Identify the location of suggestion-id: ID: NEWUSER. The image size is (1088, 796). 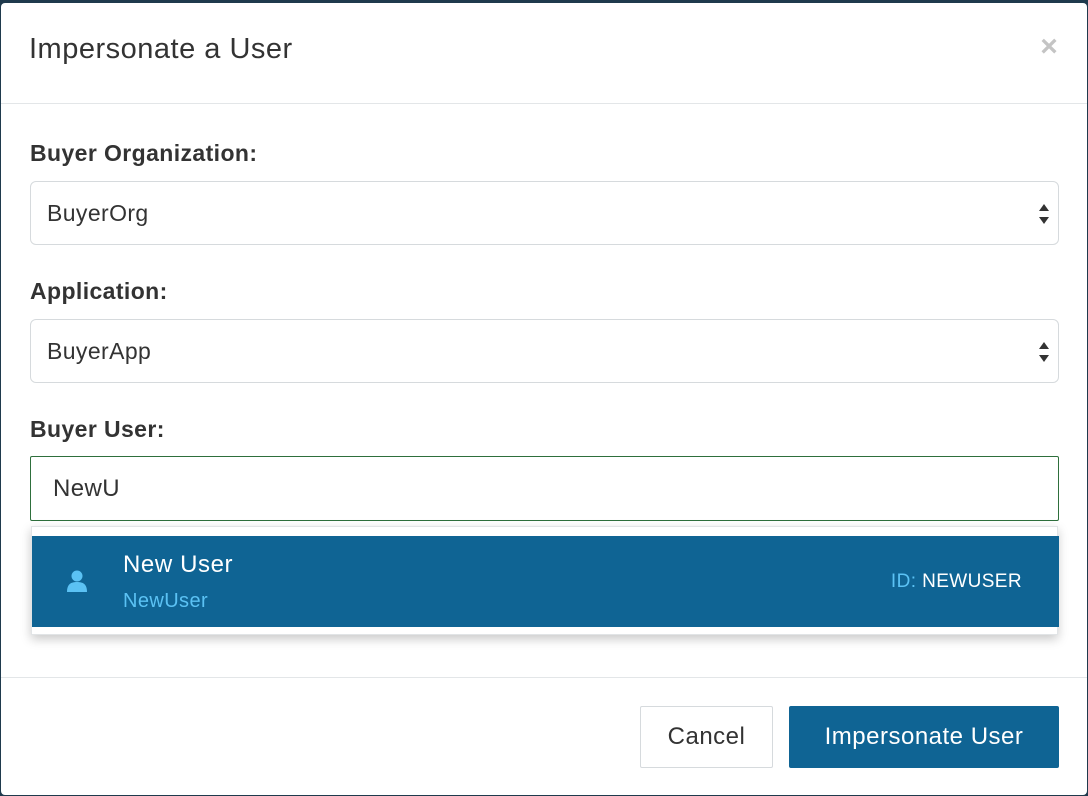
(956, 582).